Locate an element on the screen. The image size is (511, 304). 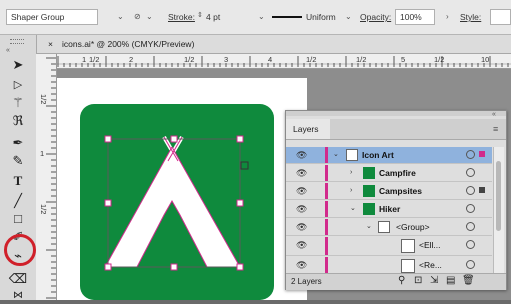
rectangle-tool-icon: □ is located at coordinates (18, 219).